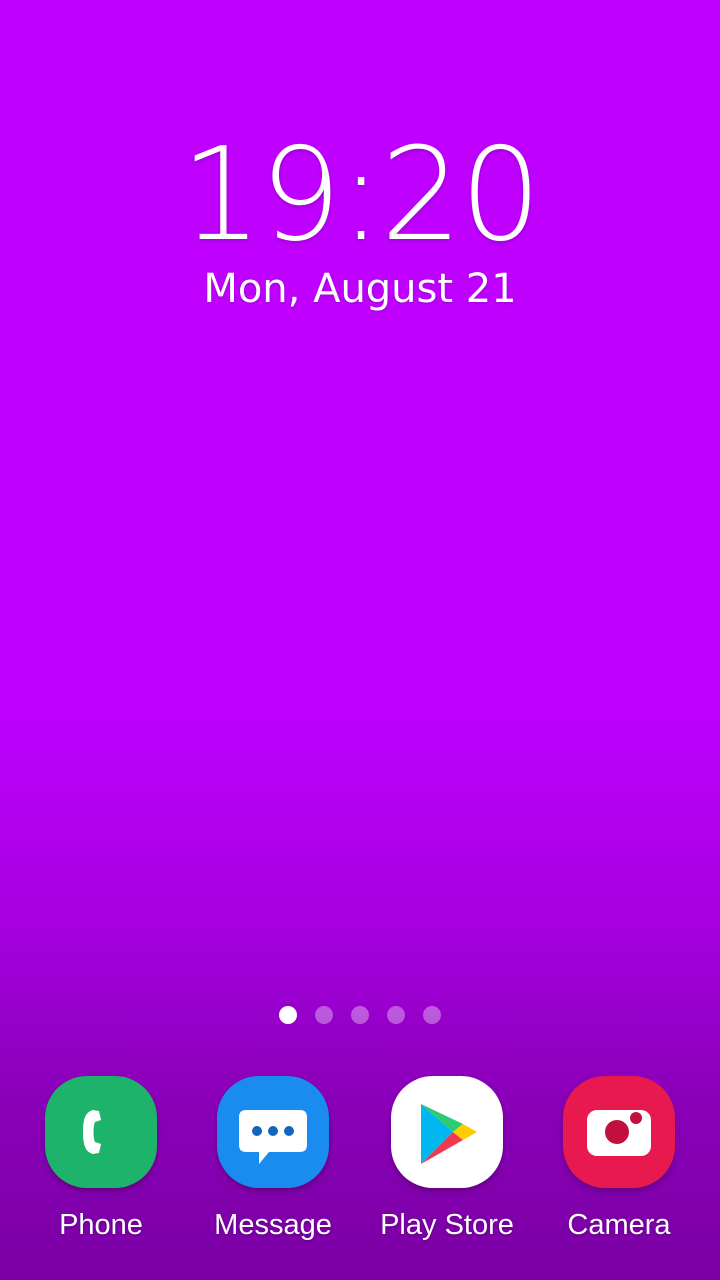  What do you see at coordinates (447, 1225) in the screenshot?
I see `play-store-label: Play Store` at bounding box center [447, 1225].